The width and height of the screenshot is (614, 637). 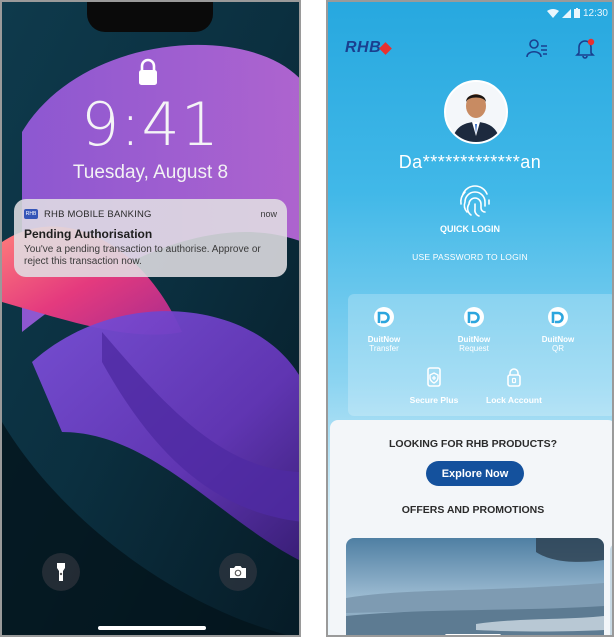 I want to click on lock-screen-time: 9:41, so click(x=150, y=125).